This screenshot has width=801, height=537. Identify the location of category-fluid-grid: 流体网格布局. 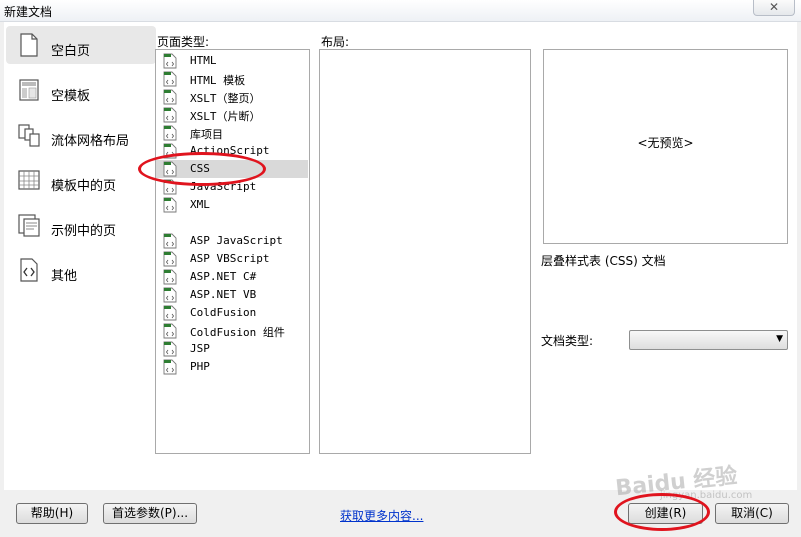
(79, 136).